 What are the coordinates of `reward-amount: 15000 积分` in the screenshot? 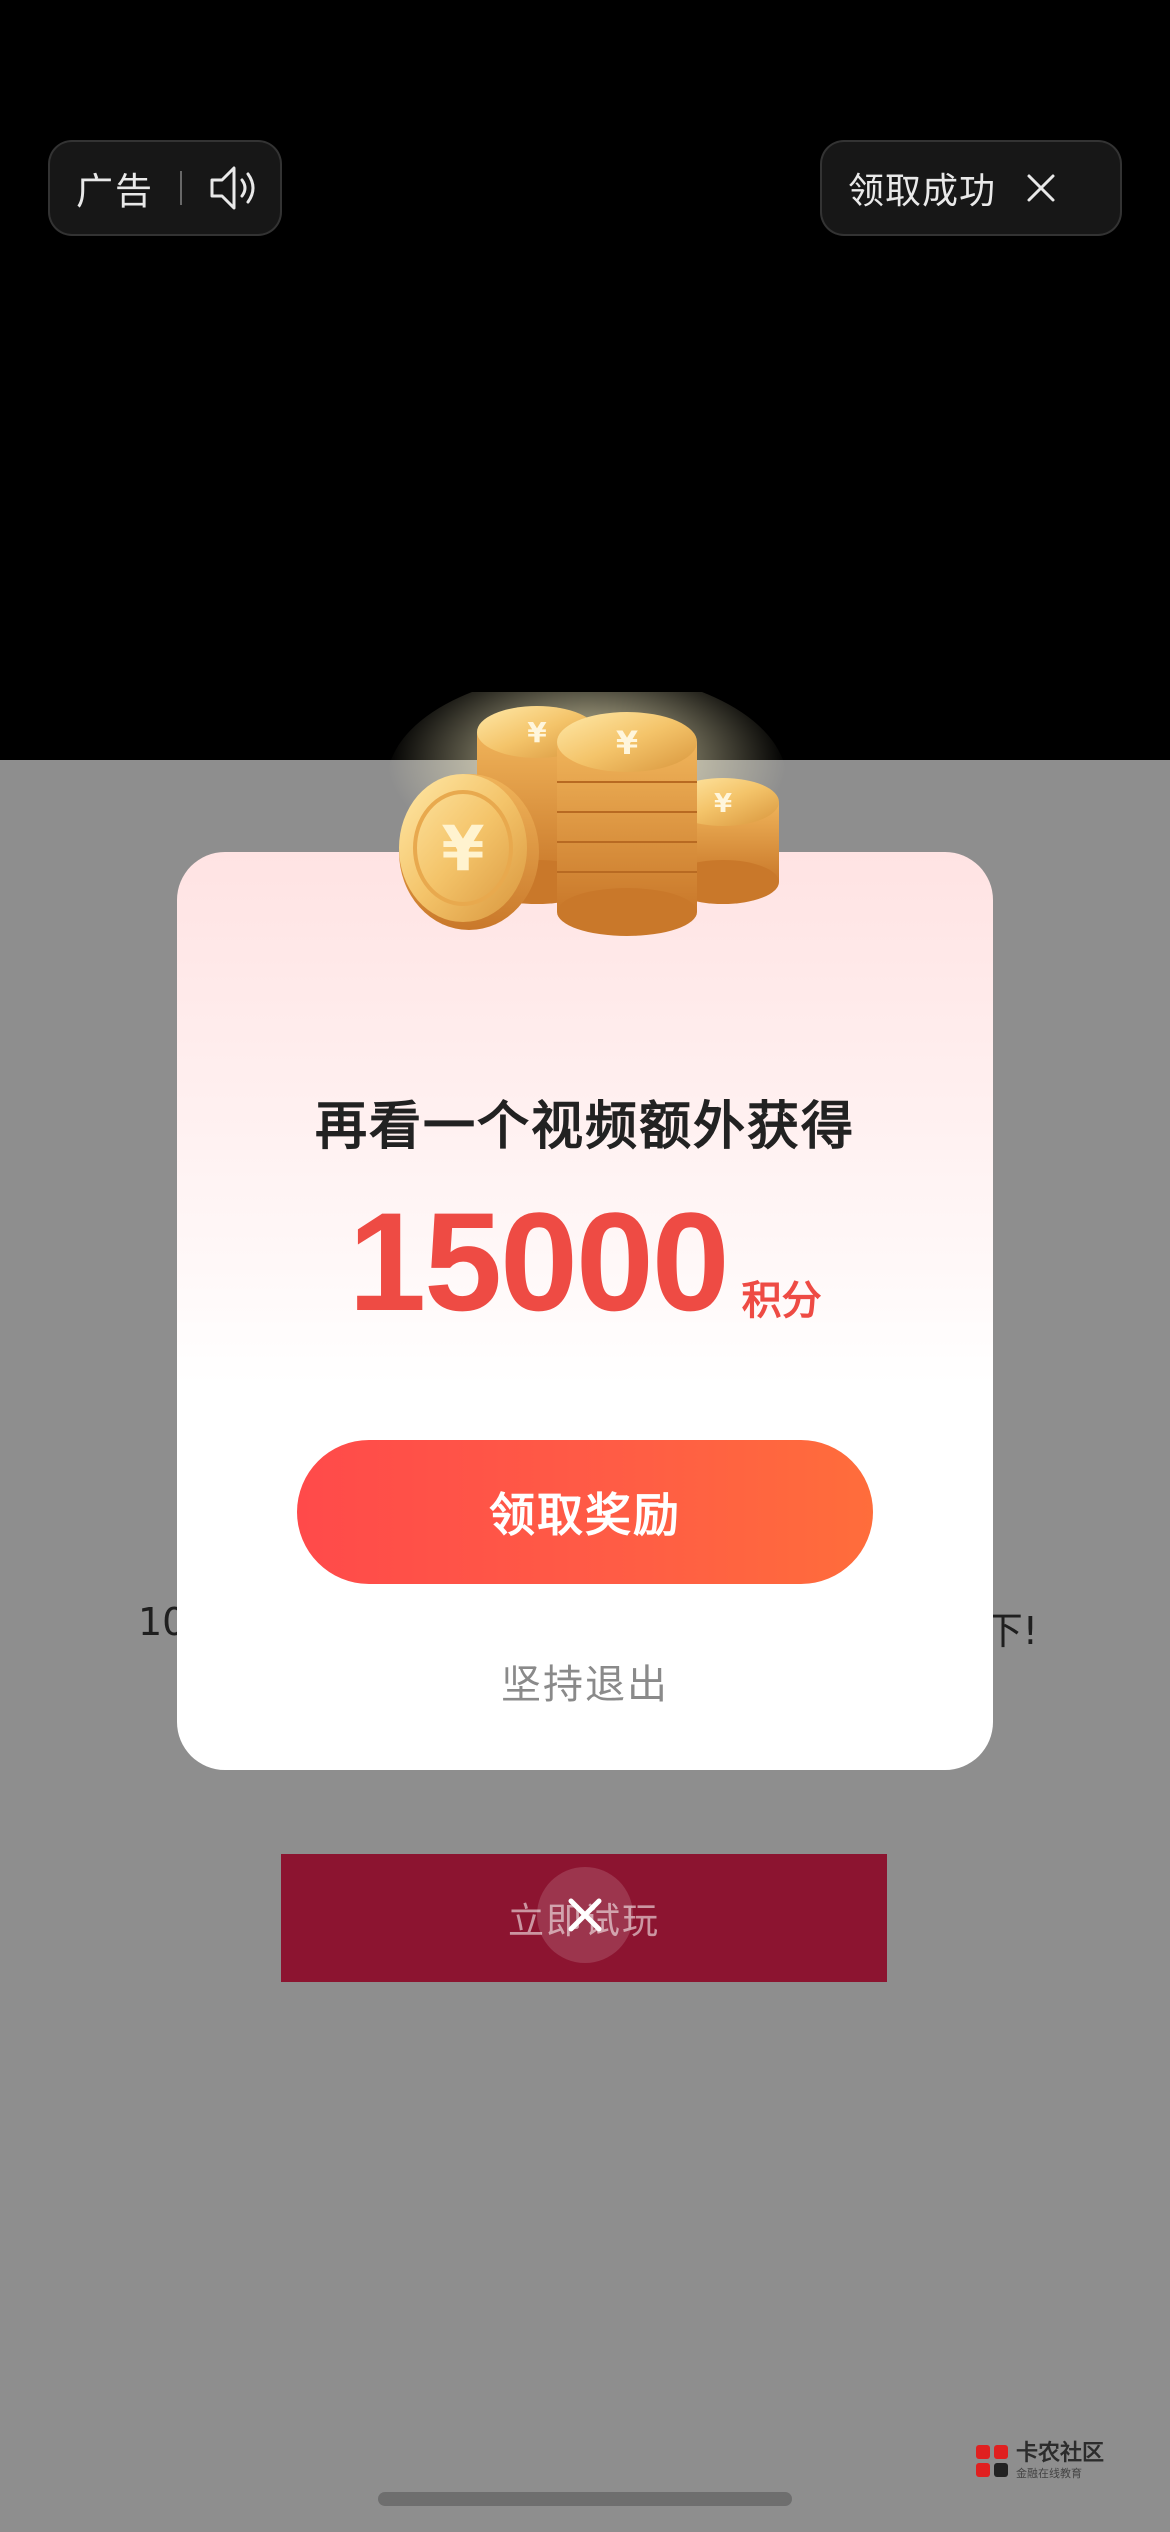 It's located at (585, 1257).